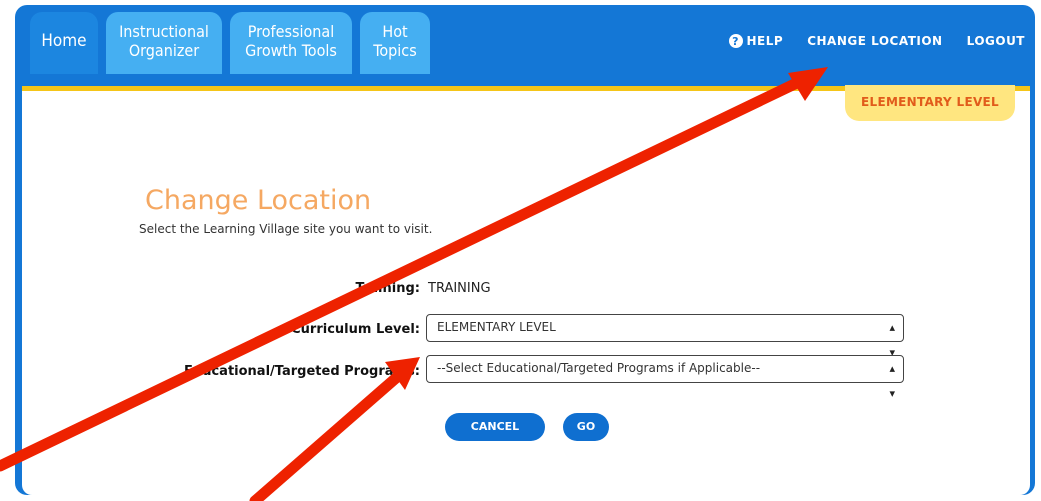 The height and width of the screenshot is (501, 1041). I want to click on logout-link: LOGOUT, so click(996, 41).